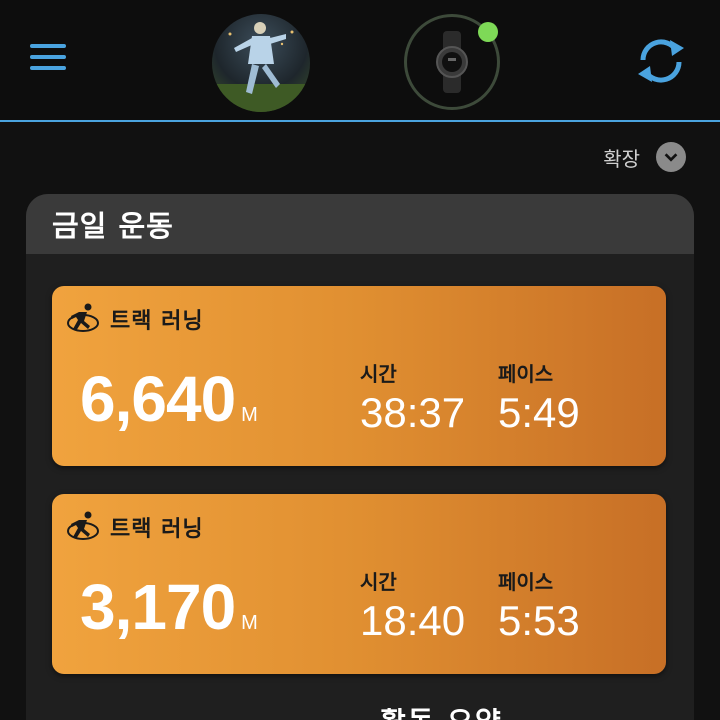  I want to click on avatar, so click(261, 63).